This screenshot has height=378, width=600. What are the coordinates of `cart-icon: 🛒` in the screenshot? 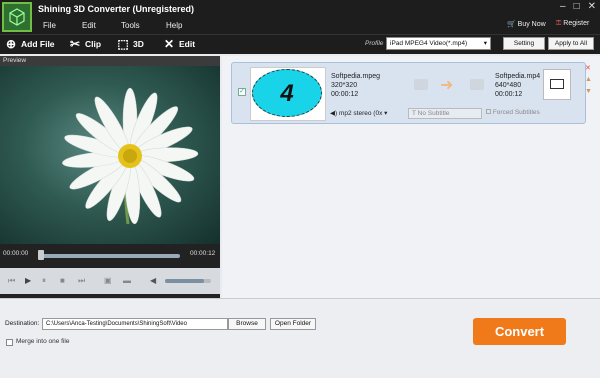 It's located at (511, 24).